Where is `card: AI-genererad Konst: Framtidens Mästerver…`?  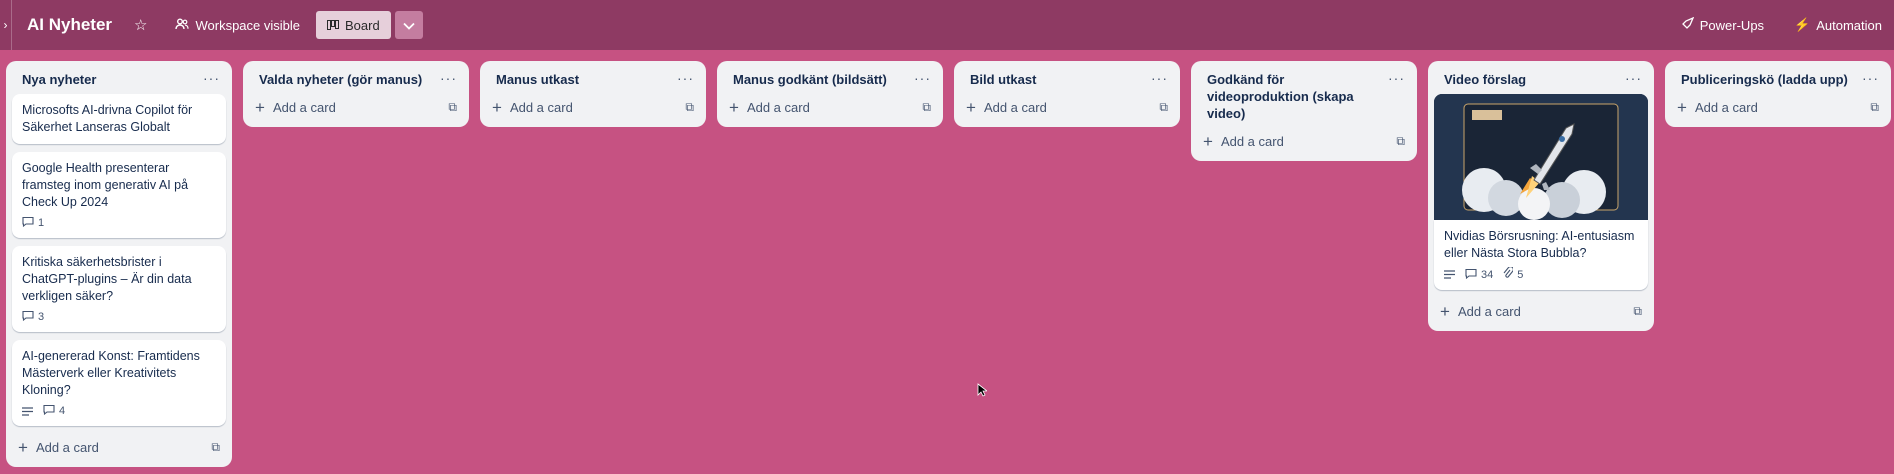 card: AI-genererad Konst: Framtidens Mästerver… is located at coordinates (119, 383).